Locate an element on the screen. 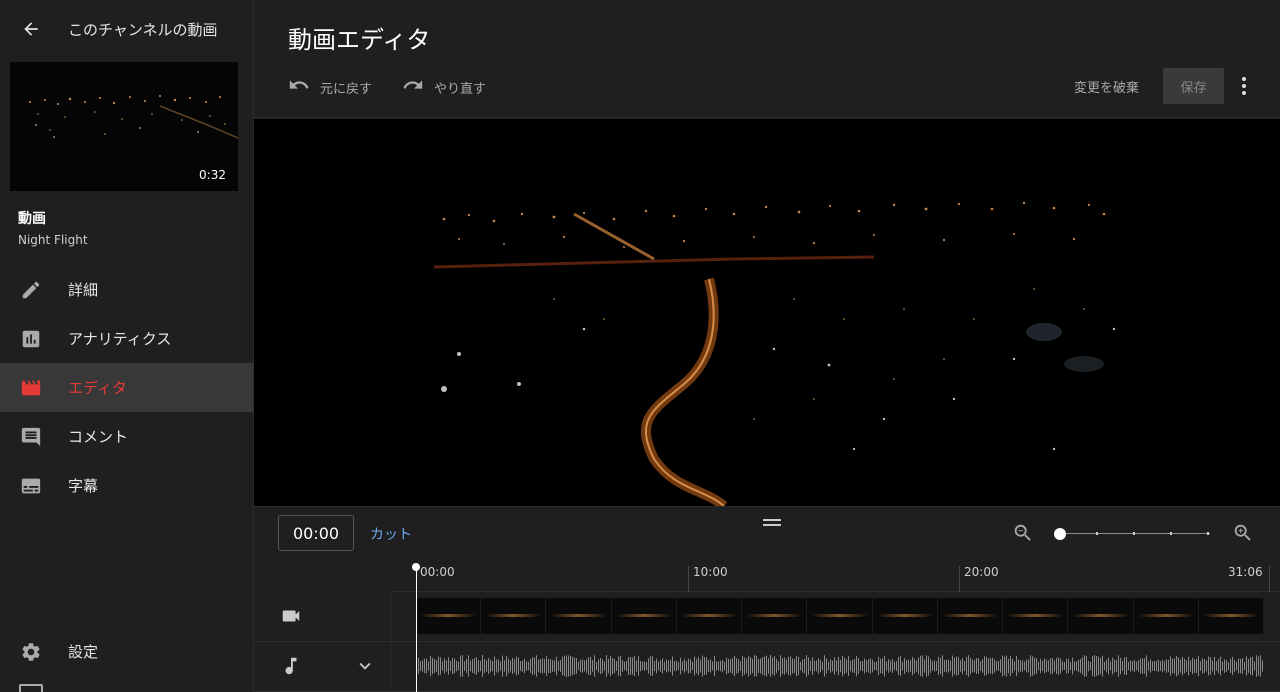  save-button: 保存 is located at coordinates (1193, 86).